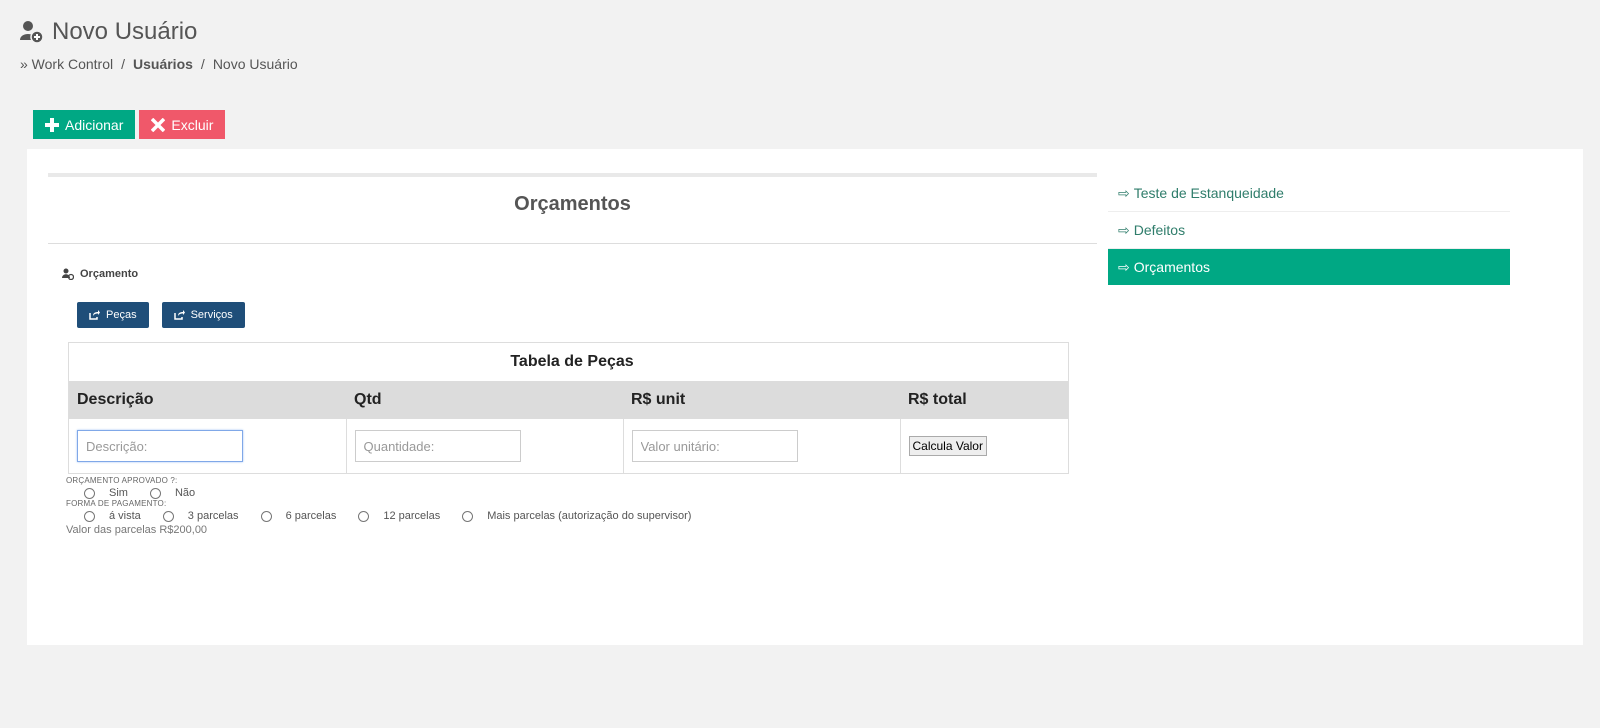 This screenshot has width=1600, height=728. What do you see at coordinates (158, 124) in the screenshot?
I see `x-icon` at bounding box center [158, 124].